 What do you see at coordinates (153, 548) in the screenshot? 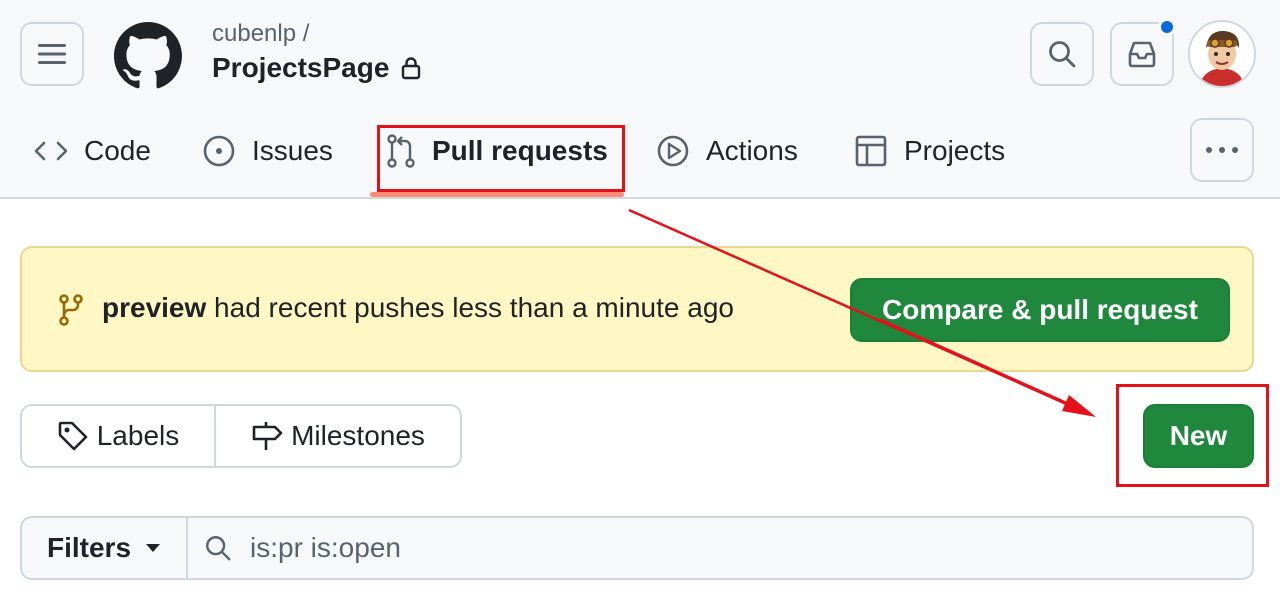
I see `triangle-down-icon` at bounding box center [153, 548].